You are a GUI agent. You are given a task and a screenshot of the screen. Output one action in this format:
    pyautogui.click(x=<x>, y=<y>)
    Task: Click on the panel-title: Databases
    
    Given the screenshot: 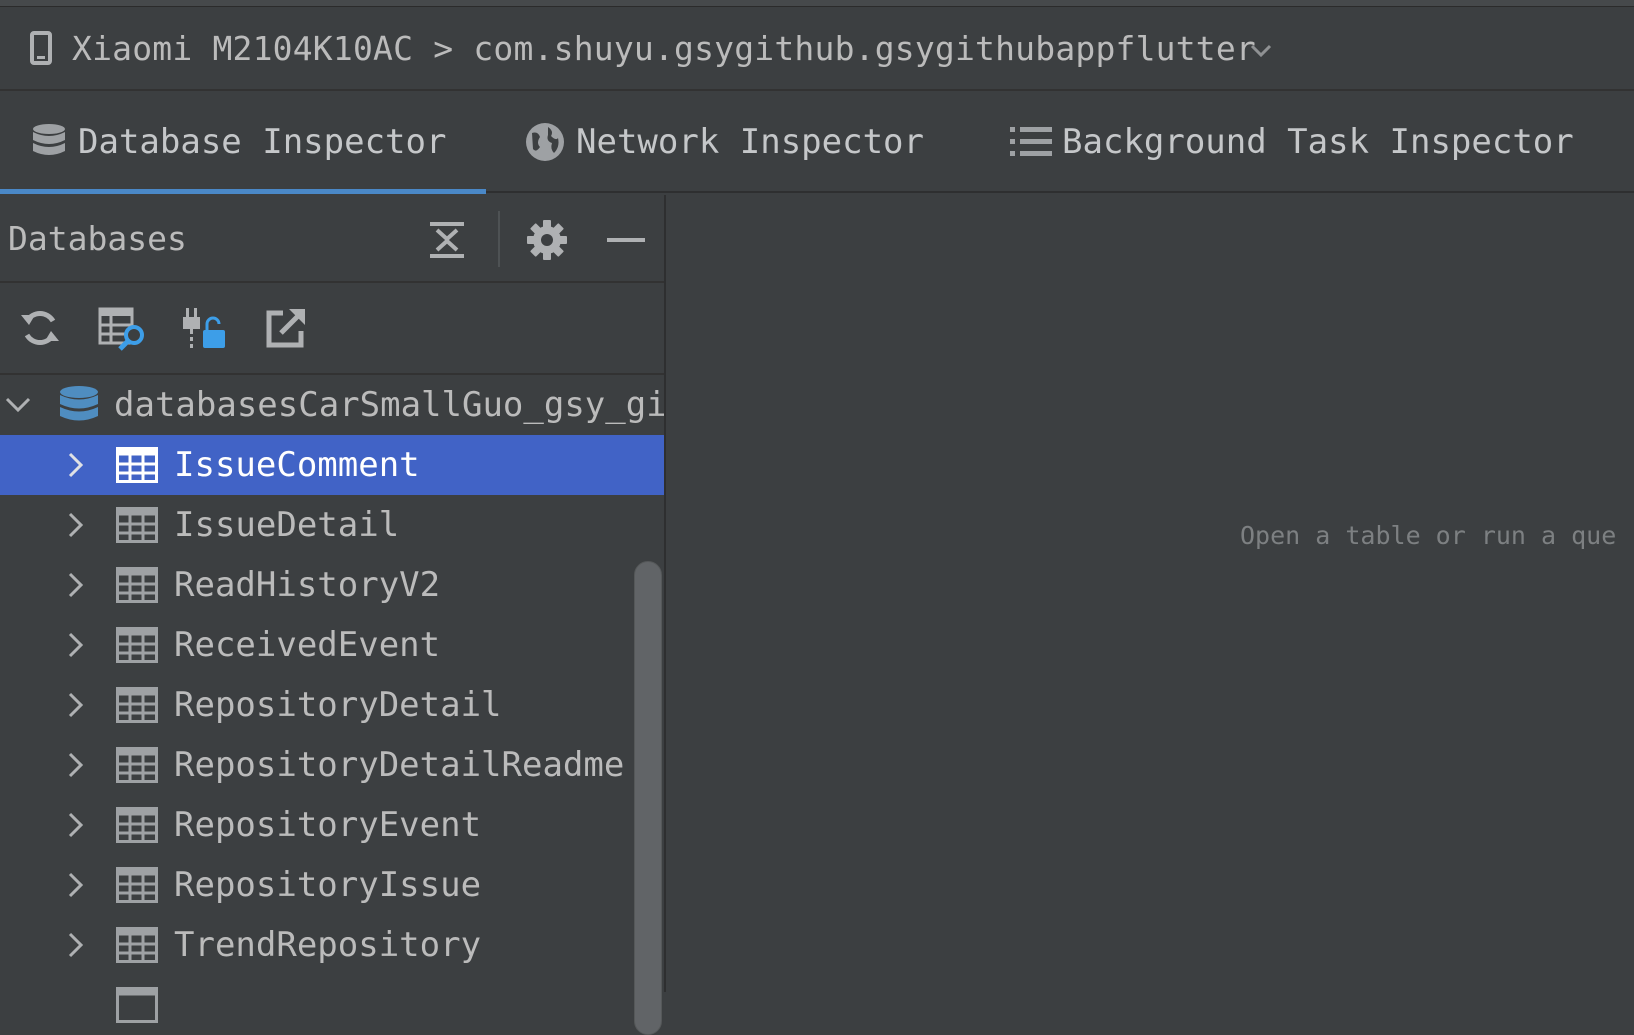 What is the action you would take?
    pyautogui.click(x=97, y=238)
    